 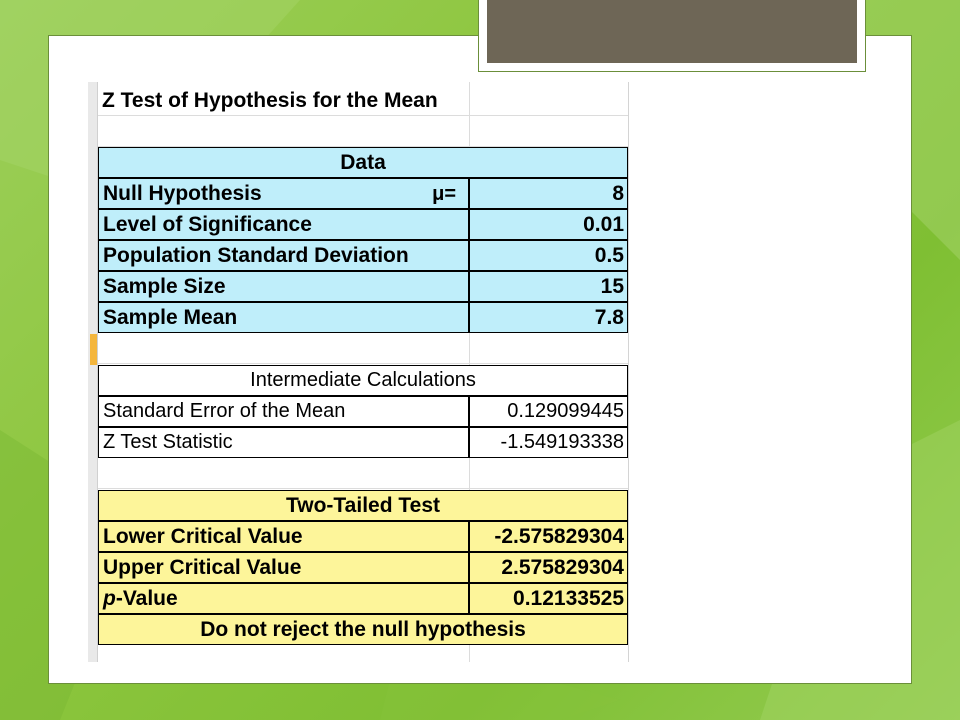 What do you see at coordinates (548, 224) in the screenshot?
I see `data-value: 0.01` at bounding box center [548, 224].